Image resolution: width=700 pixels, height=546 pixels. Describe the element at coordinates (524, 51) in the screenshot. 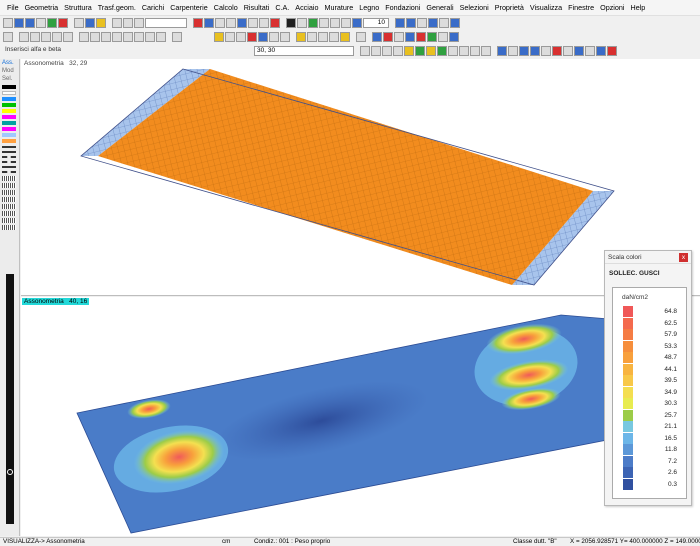

I see `group-select-icon` at that location.